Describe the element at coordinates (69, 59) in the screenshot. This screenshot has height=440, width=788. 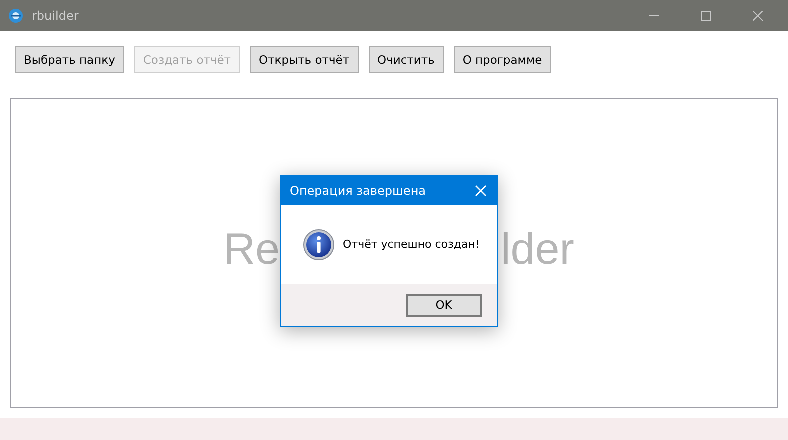
I see `toolbar-button: Выбрать папку` at that location.